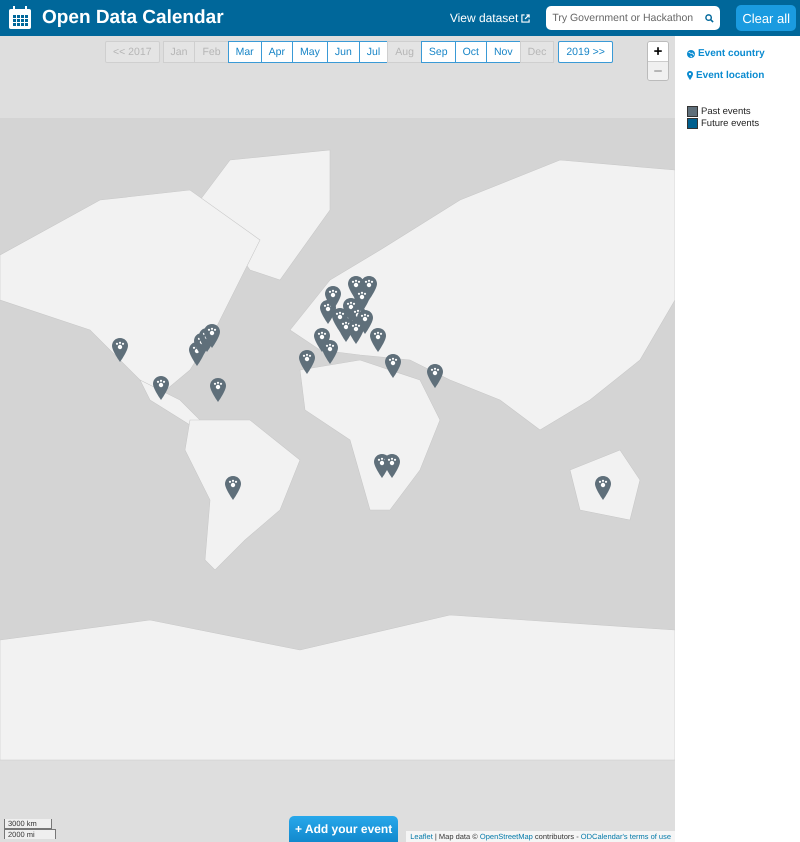  What do you see at coordinates (766, 18) in the screenshot?
I see `clear-all-button: Clear all` at bounding box center [766, 18].